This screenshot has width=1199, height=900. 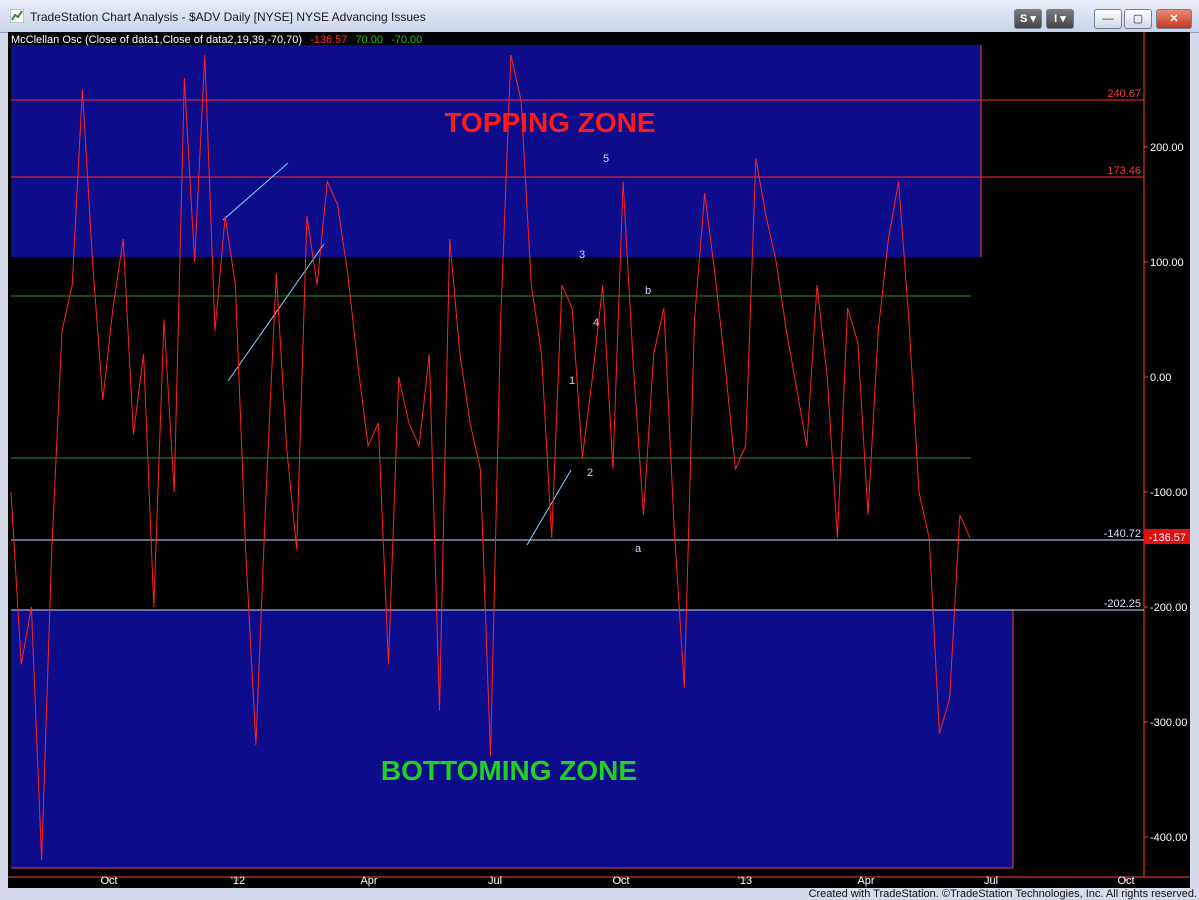 I want to click on indicator-lower: -70.00, so click(x=406, y=40).